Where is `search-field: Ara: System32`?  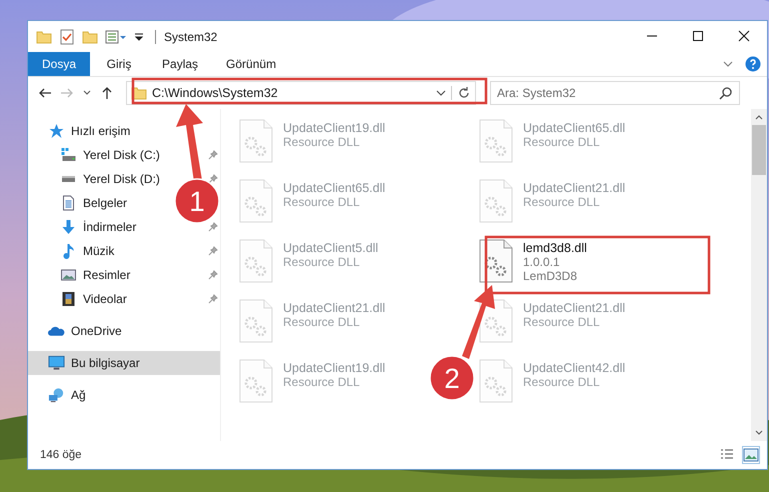 search-field: Ara: System32 is located at coordinates (615, 93).